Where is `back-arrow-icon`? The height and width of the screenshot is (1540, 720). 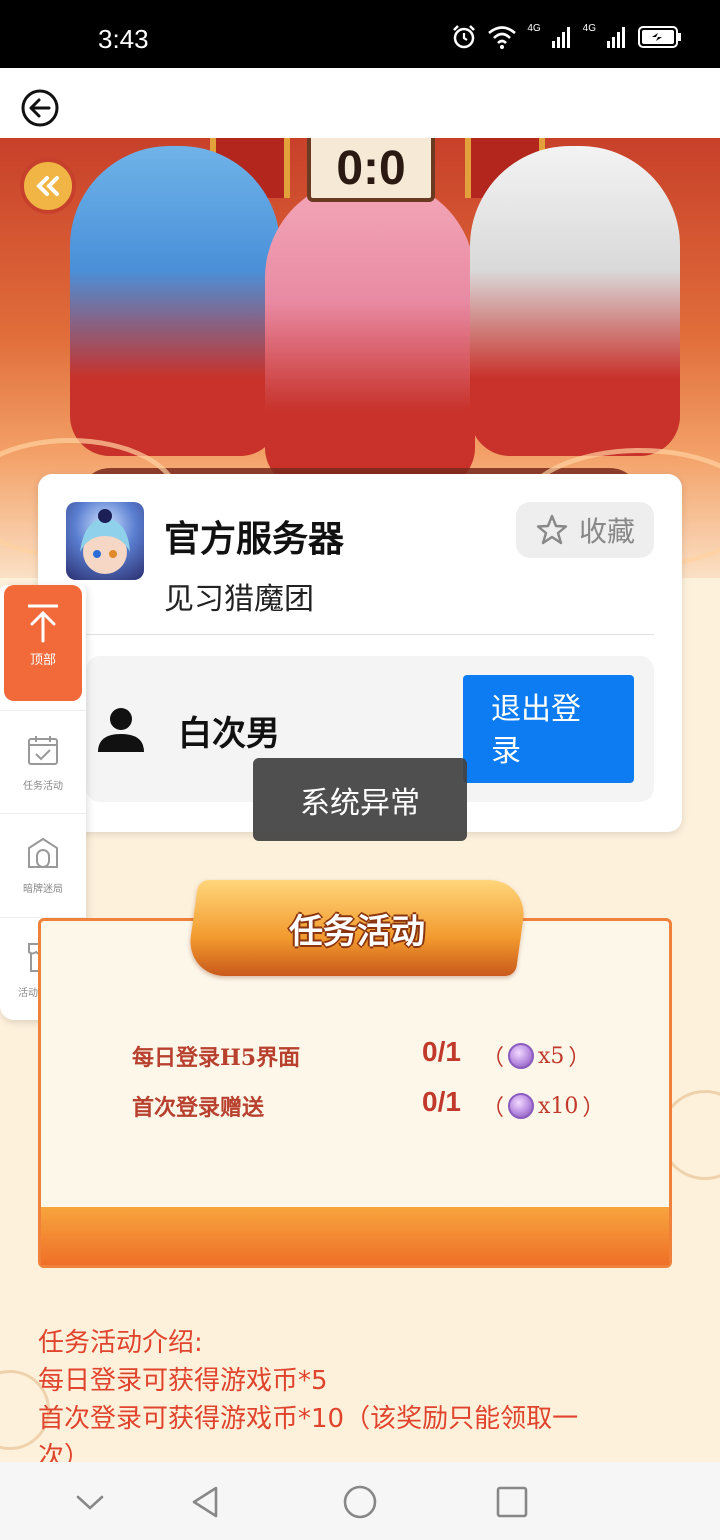
back-arrow-icon is located at coordinates (40, 108).